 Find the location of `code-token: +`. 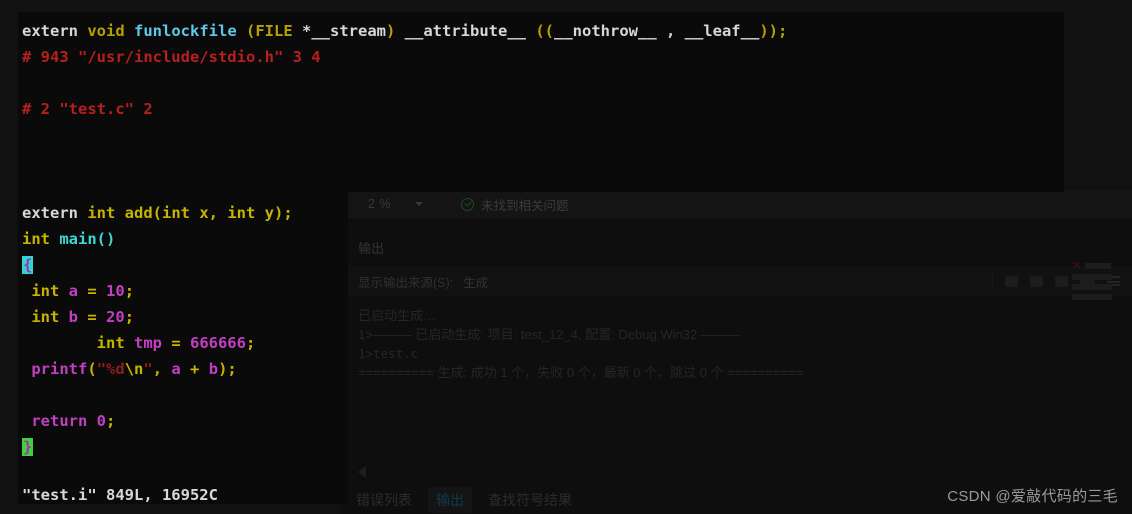

code-token: + is located at coordinates (194, 369).